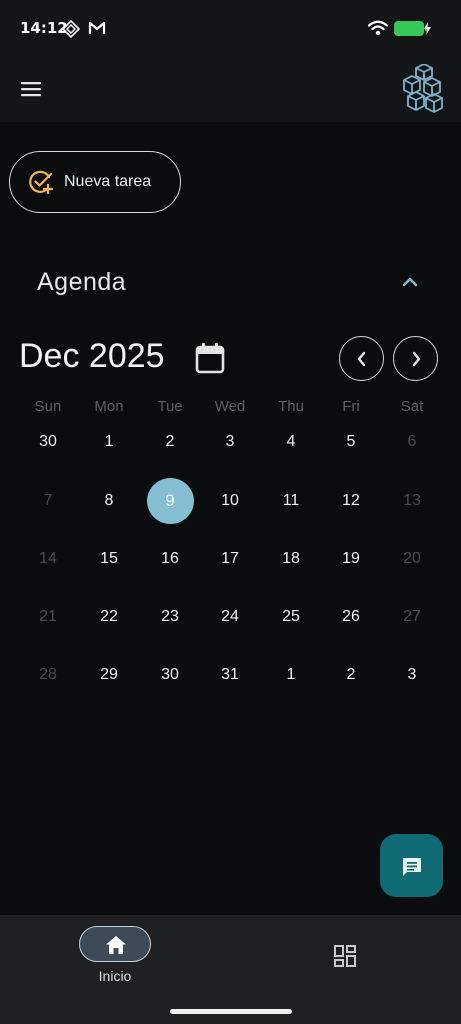 The image size is (461, 1024). What do you see at coordinates (170, 559) in the screenshot?
I see `calendar-day: 16` at bounding box center [170, 559].